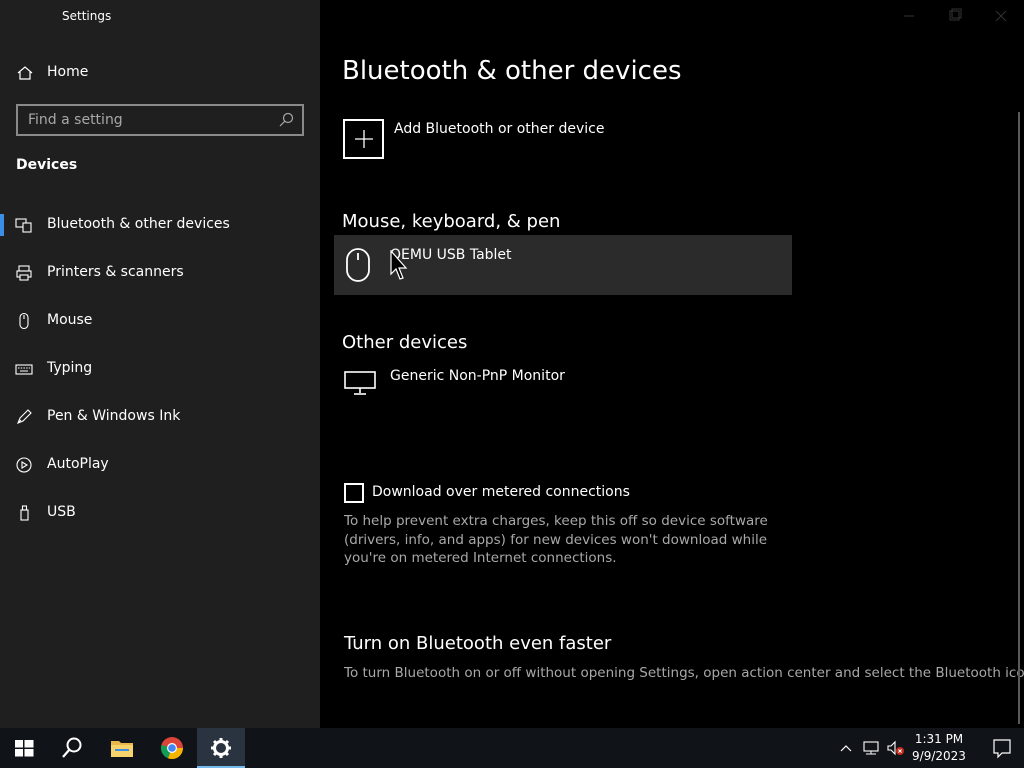 Image resolution: width=1024 pixels, height=768 pixels. Describe the element at coordinates (451, 221) in the screenshot. I see `group-title-mouse-keyboard-pen: Mouse, keyboard, & pen` at that location.